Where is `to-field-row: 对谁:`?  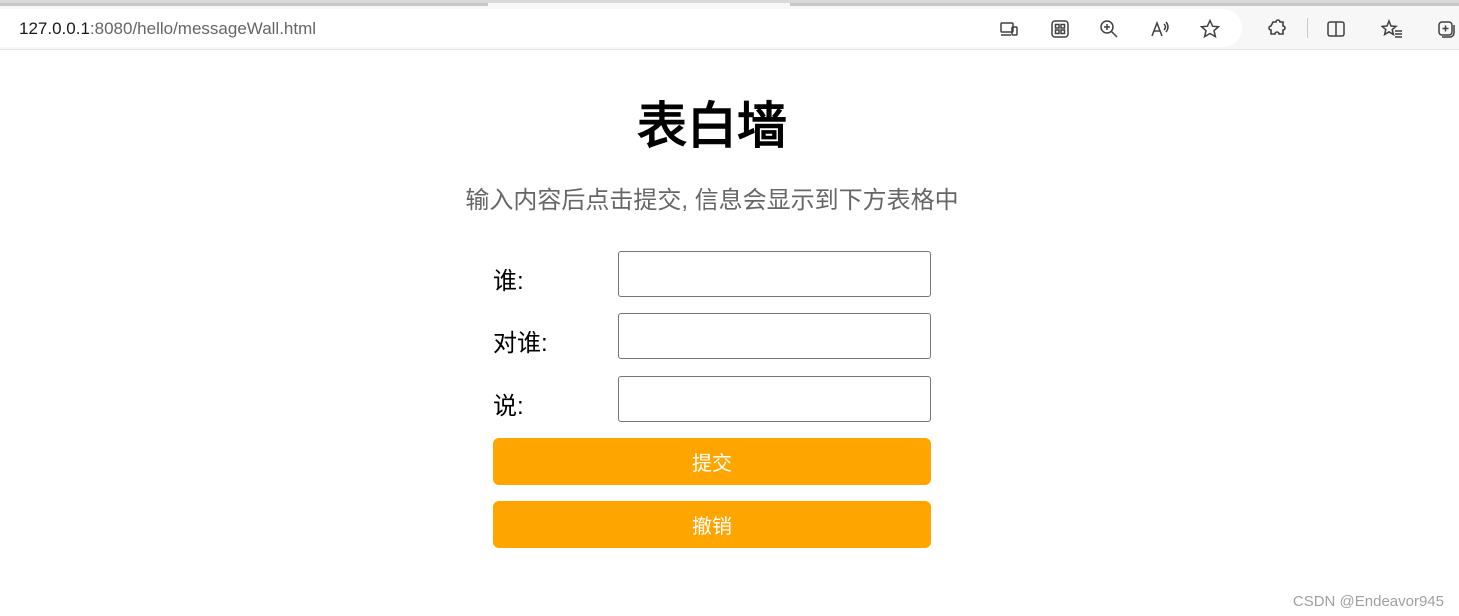
to-field-row: 对谁: is located at coordinates (712, 336).